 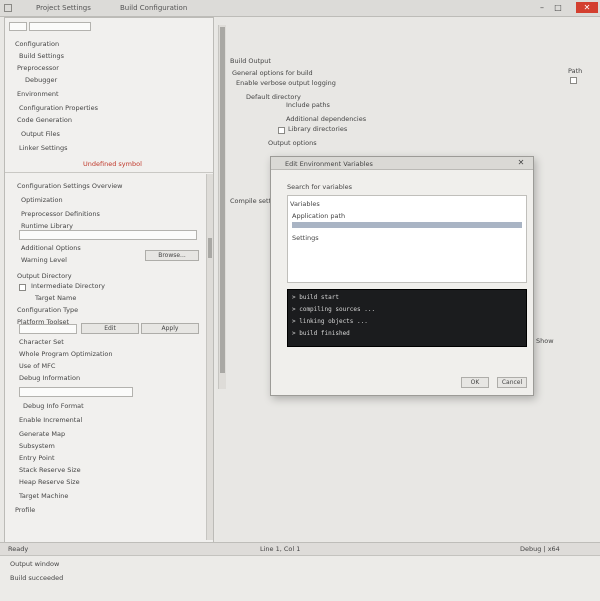 I want to click on document-path: Build Configuration, so click(x=154, y=8).